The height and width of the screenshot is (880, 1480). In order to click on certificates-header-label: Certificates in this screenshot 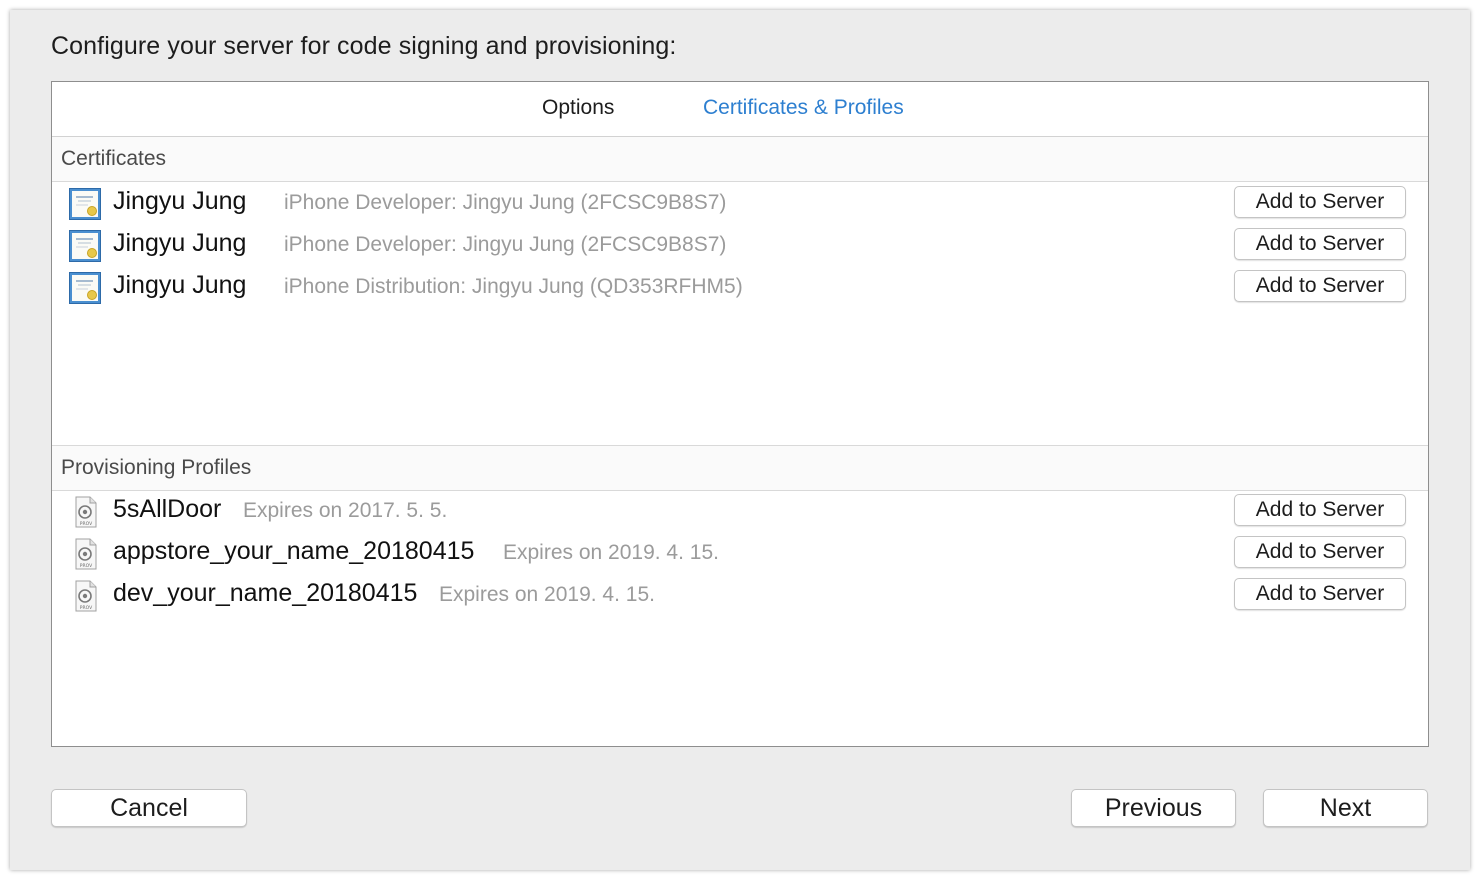, I will do `click(114, 158)`.